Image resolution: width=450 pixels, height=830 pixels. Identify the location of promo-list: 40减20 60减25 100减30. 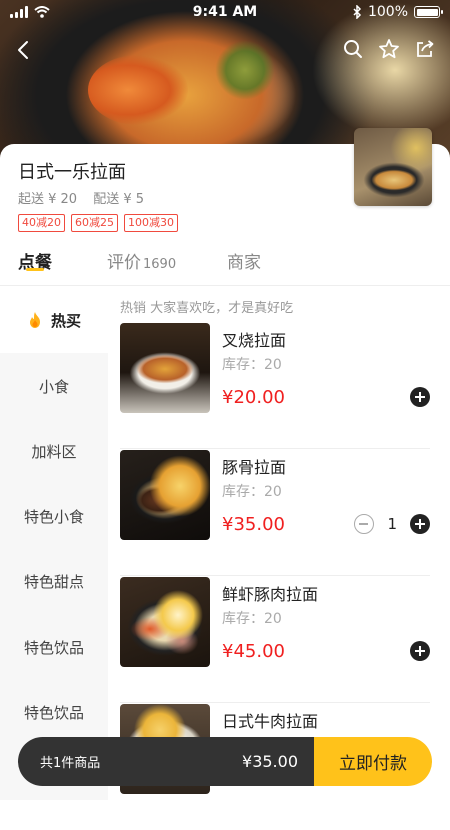
(98, 223).